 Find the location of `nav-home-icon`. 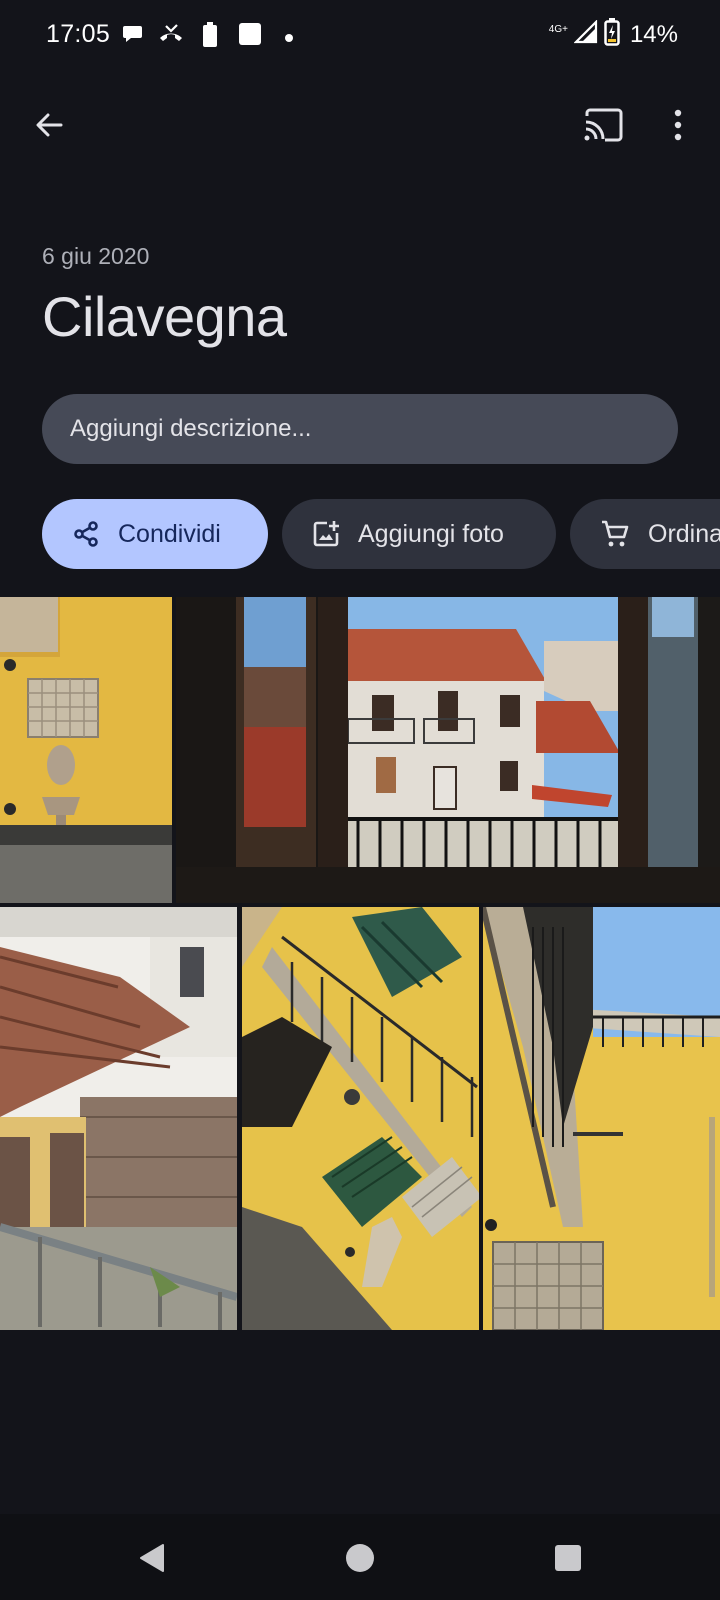

nav-home-icon is located at coordinates (360, 1558).